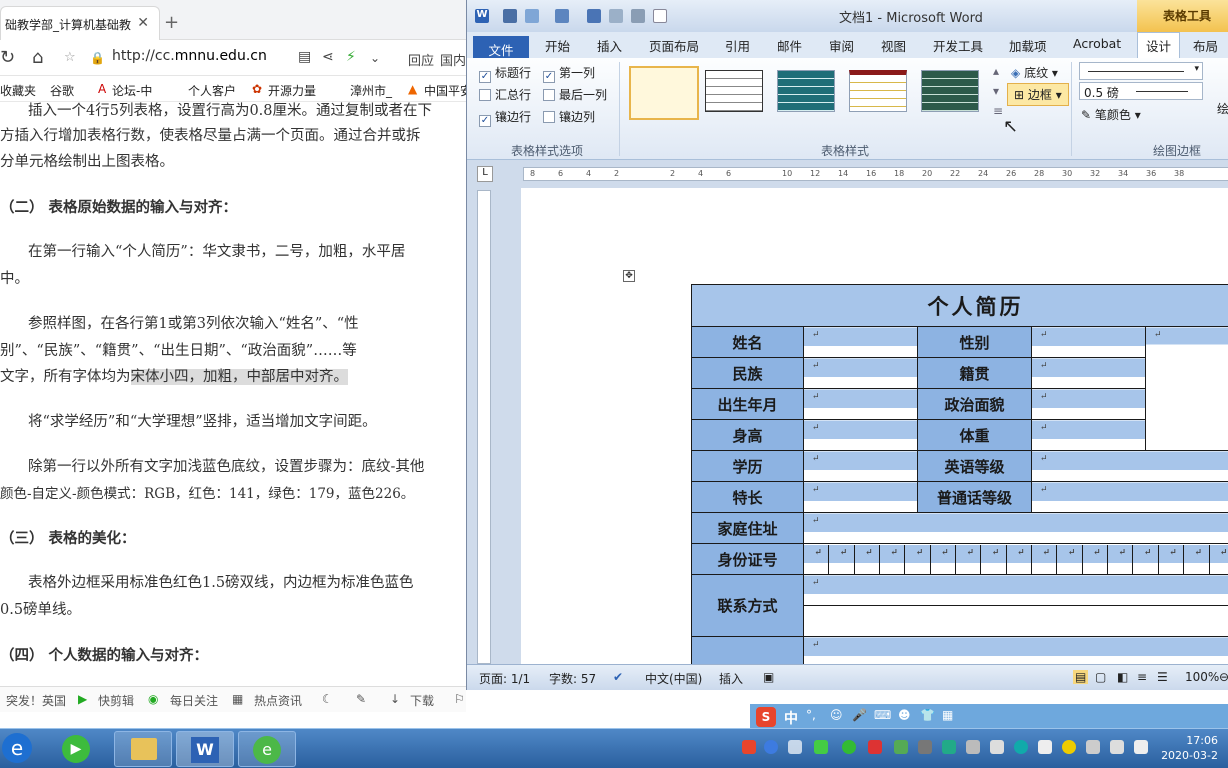  Describe the element at coordinates (638, 16) in the screenshot. I see `print-icon` at that location.